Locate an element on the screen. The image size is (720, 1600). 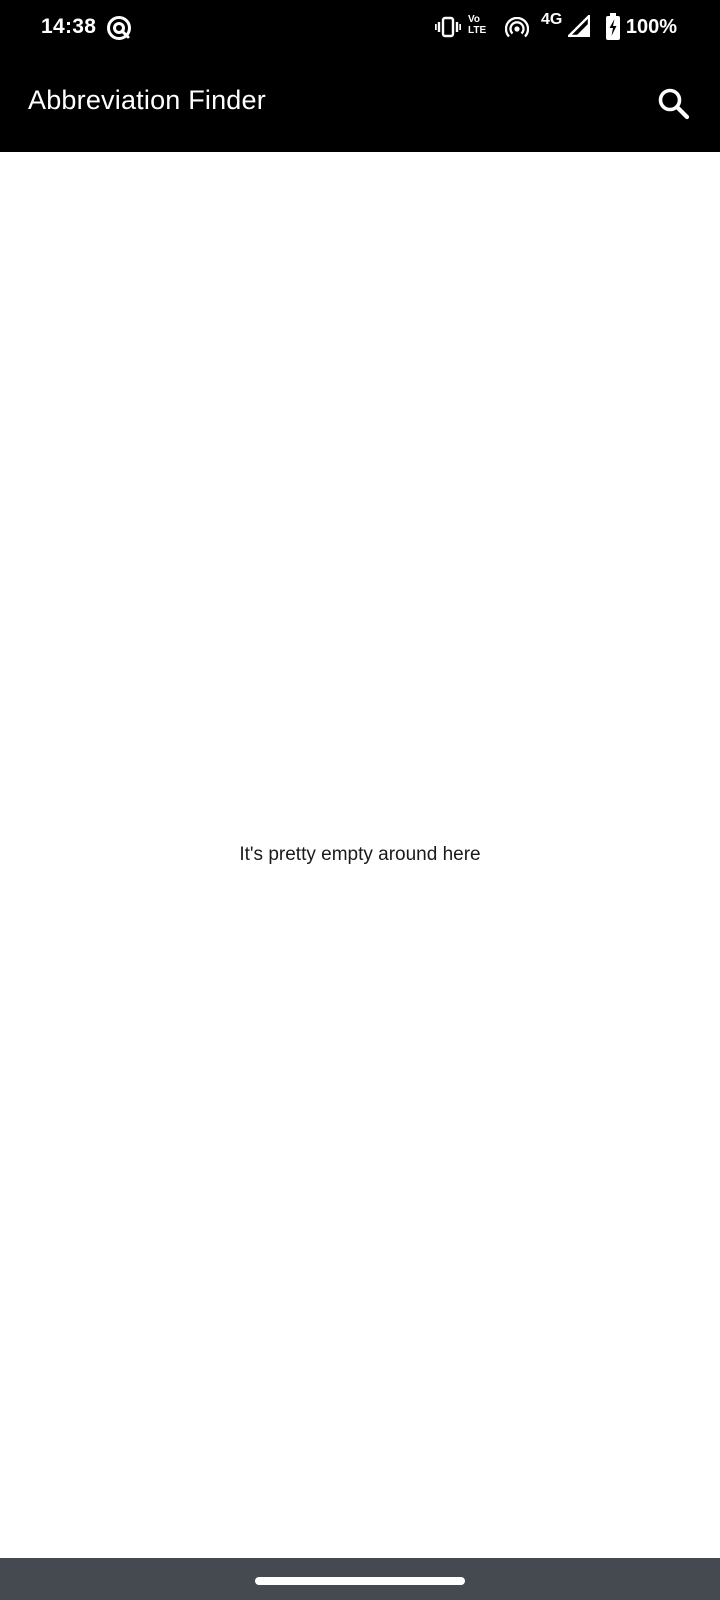
app-bar: Abbreviation Finder is located at coordinates (360, 104).